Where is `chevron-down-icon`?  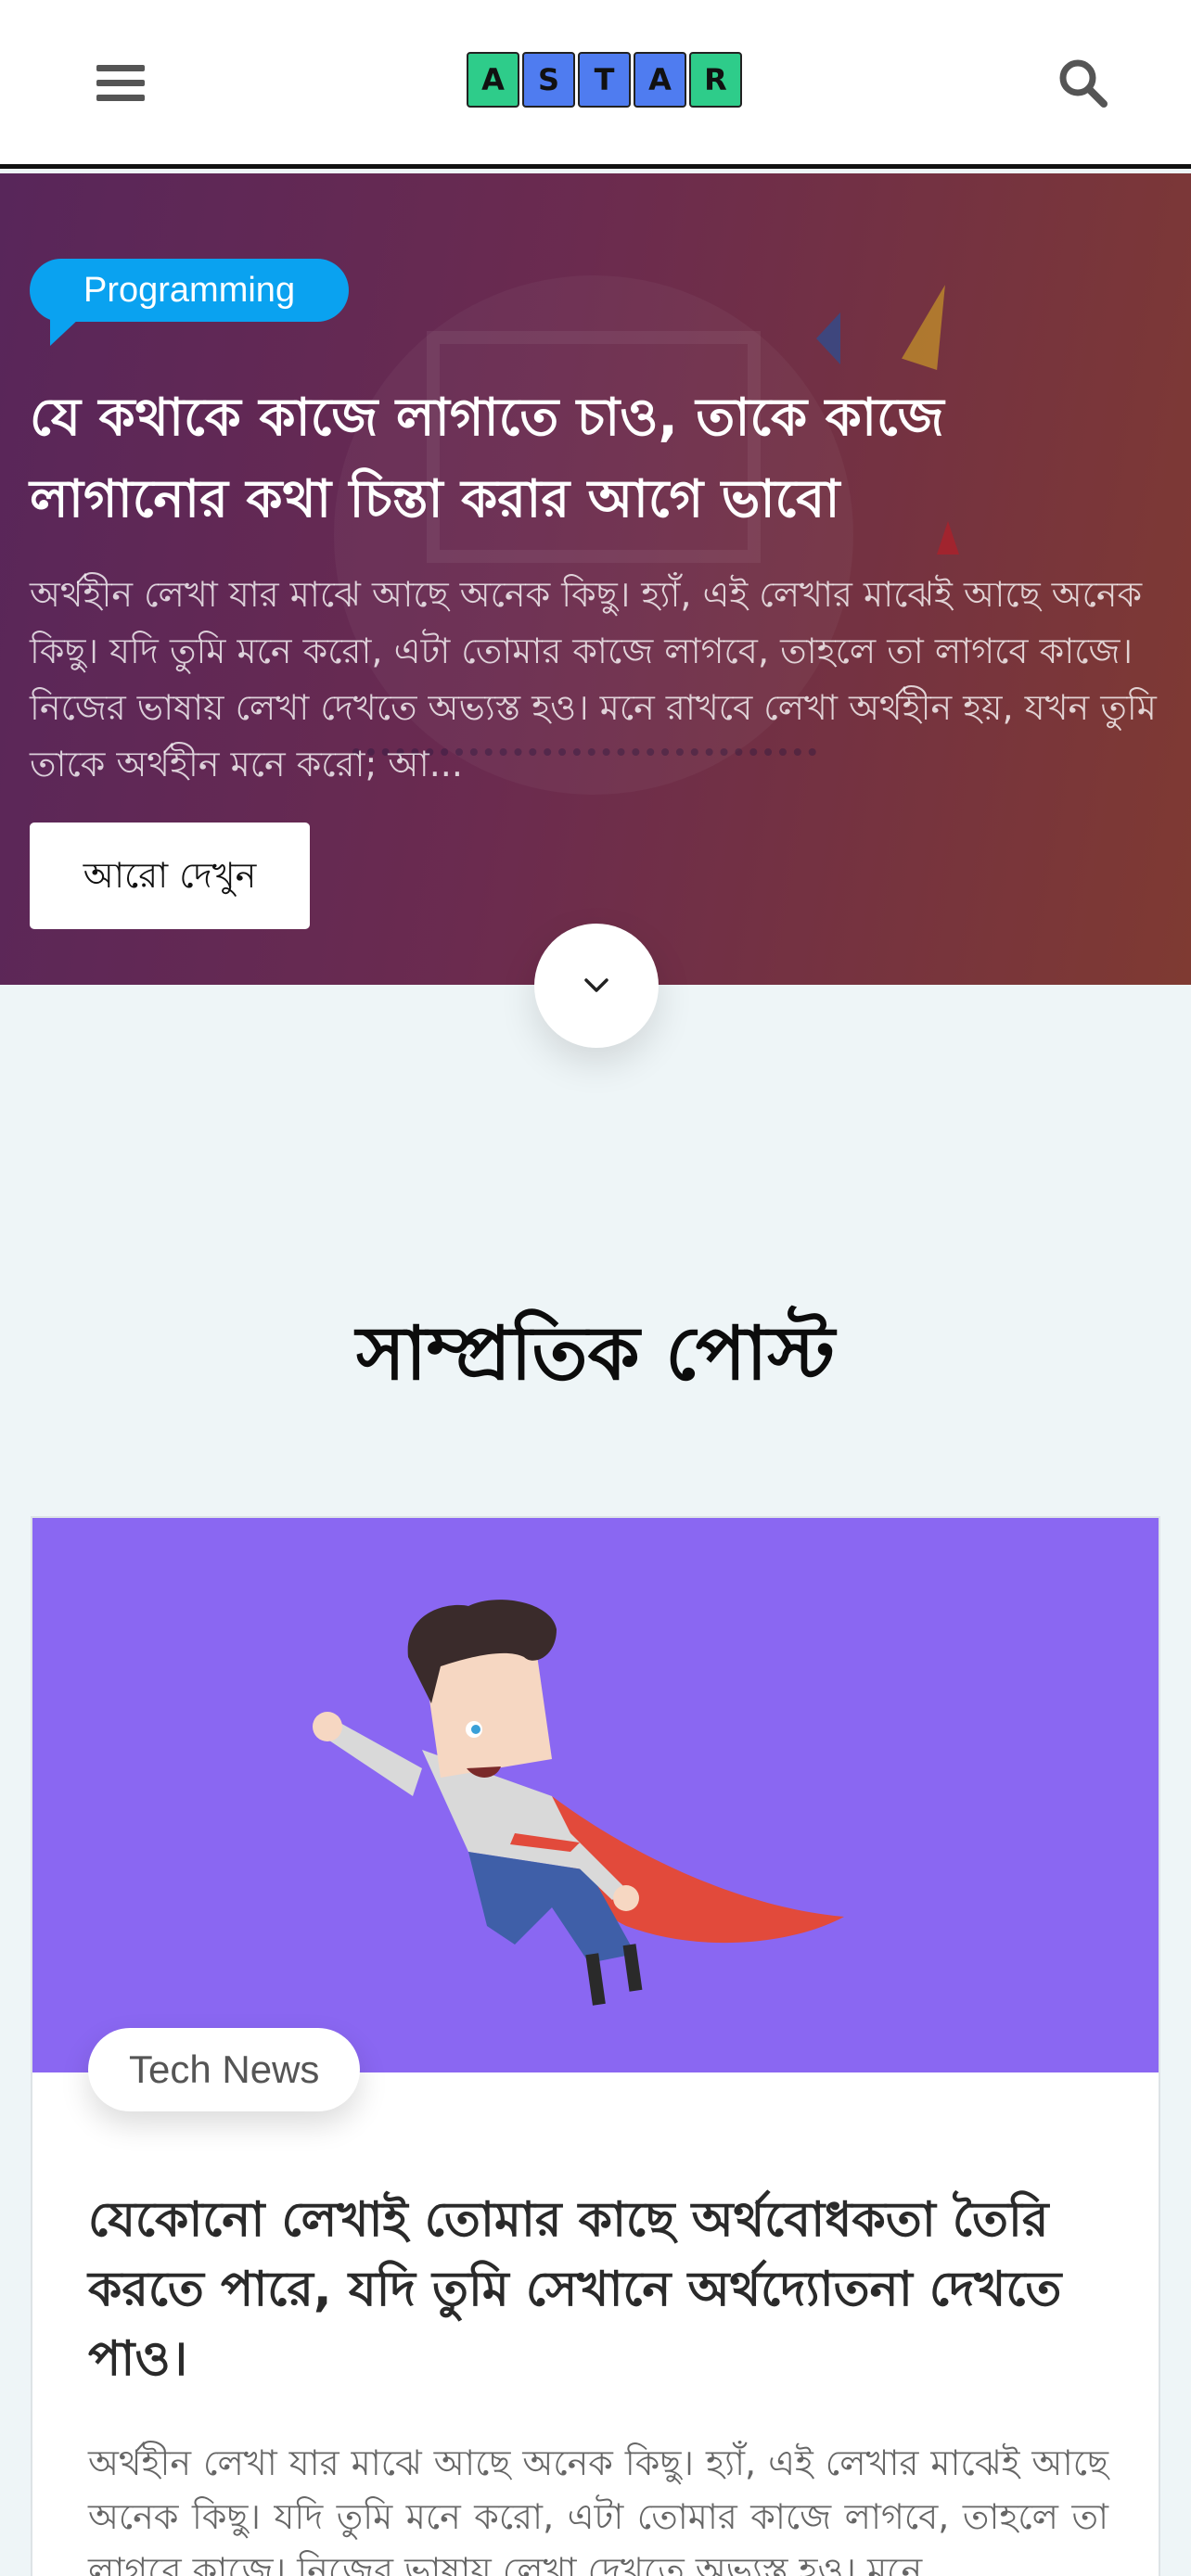
chevron-down-icon is located at coordinates (596, 985).